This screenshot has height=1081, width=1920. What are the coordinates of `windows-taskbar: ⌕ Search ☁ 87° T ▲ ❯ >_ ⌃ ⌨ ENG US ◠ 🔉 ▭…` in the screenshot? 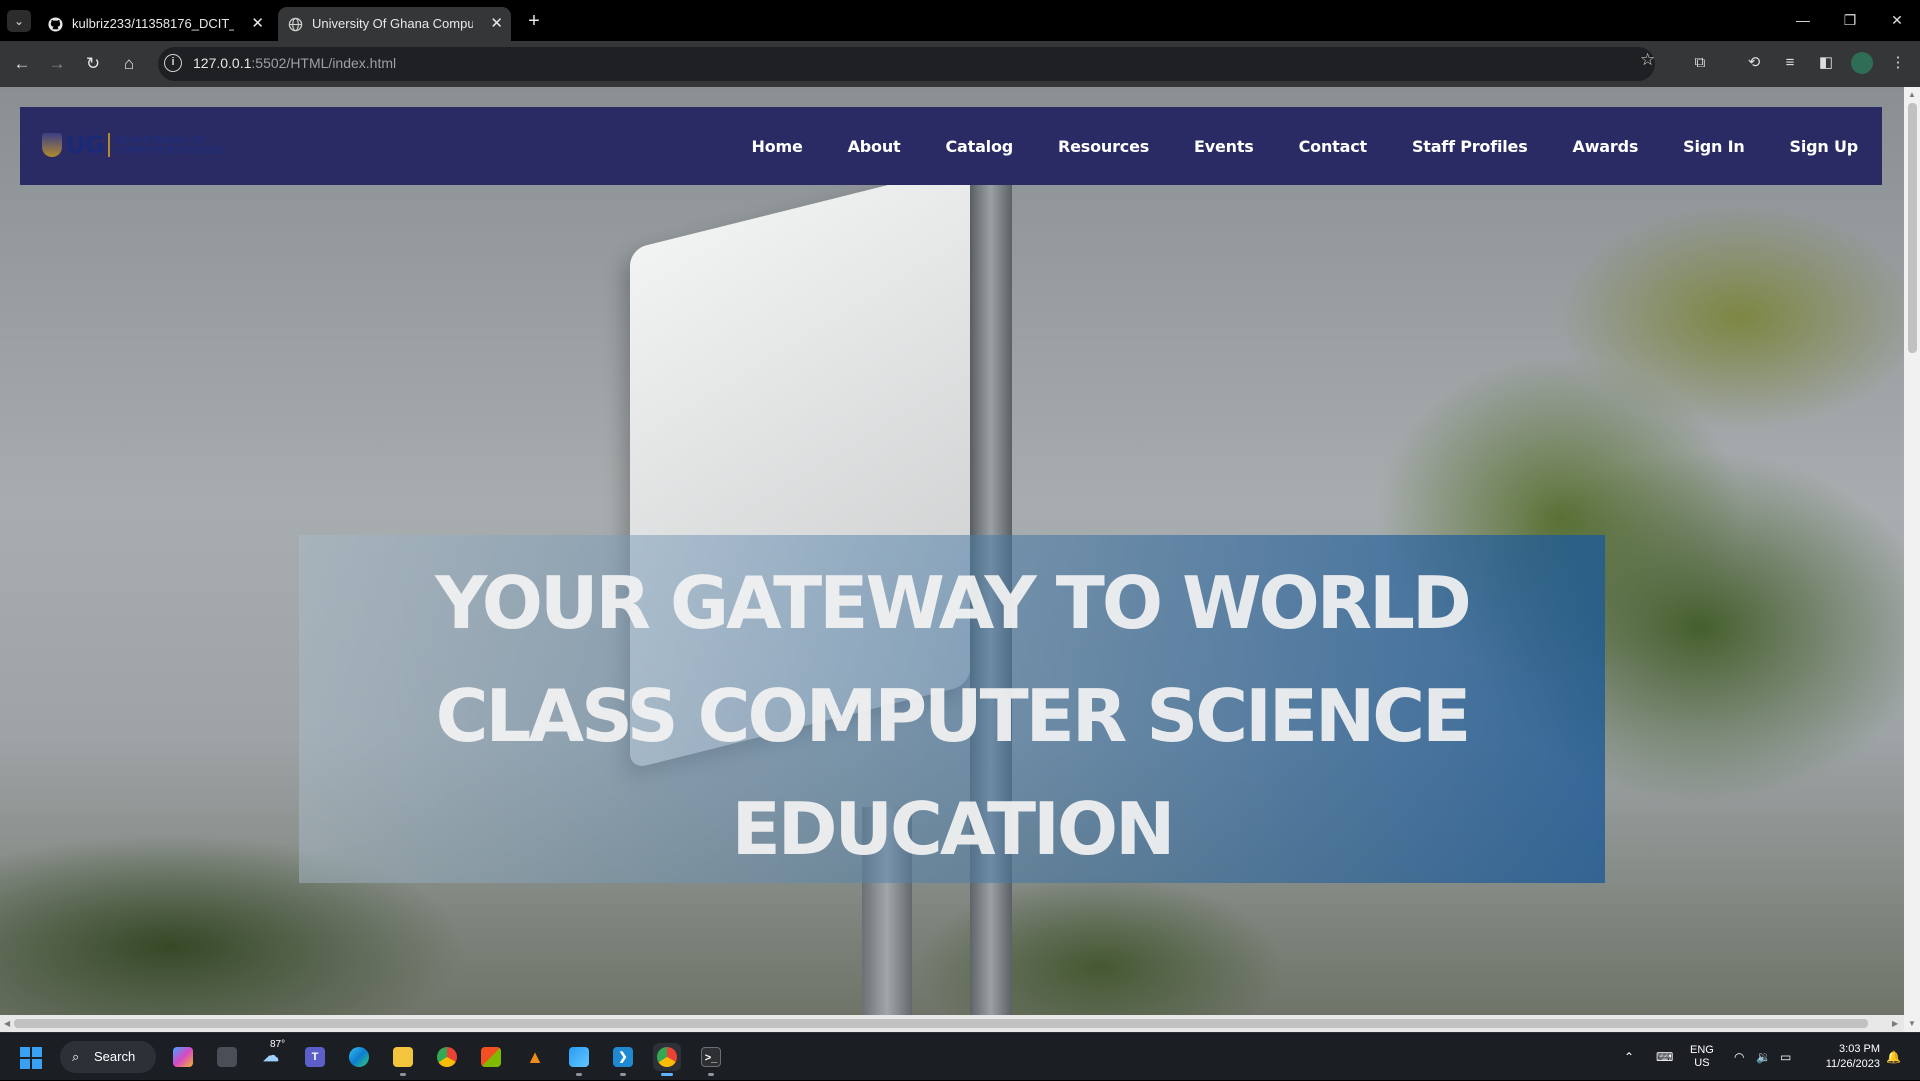 It's located at (960, 1056).